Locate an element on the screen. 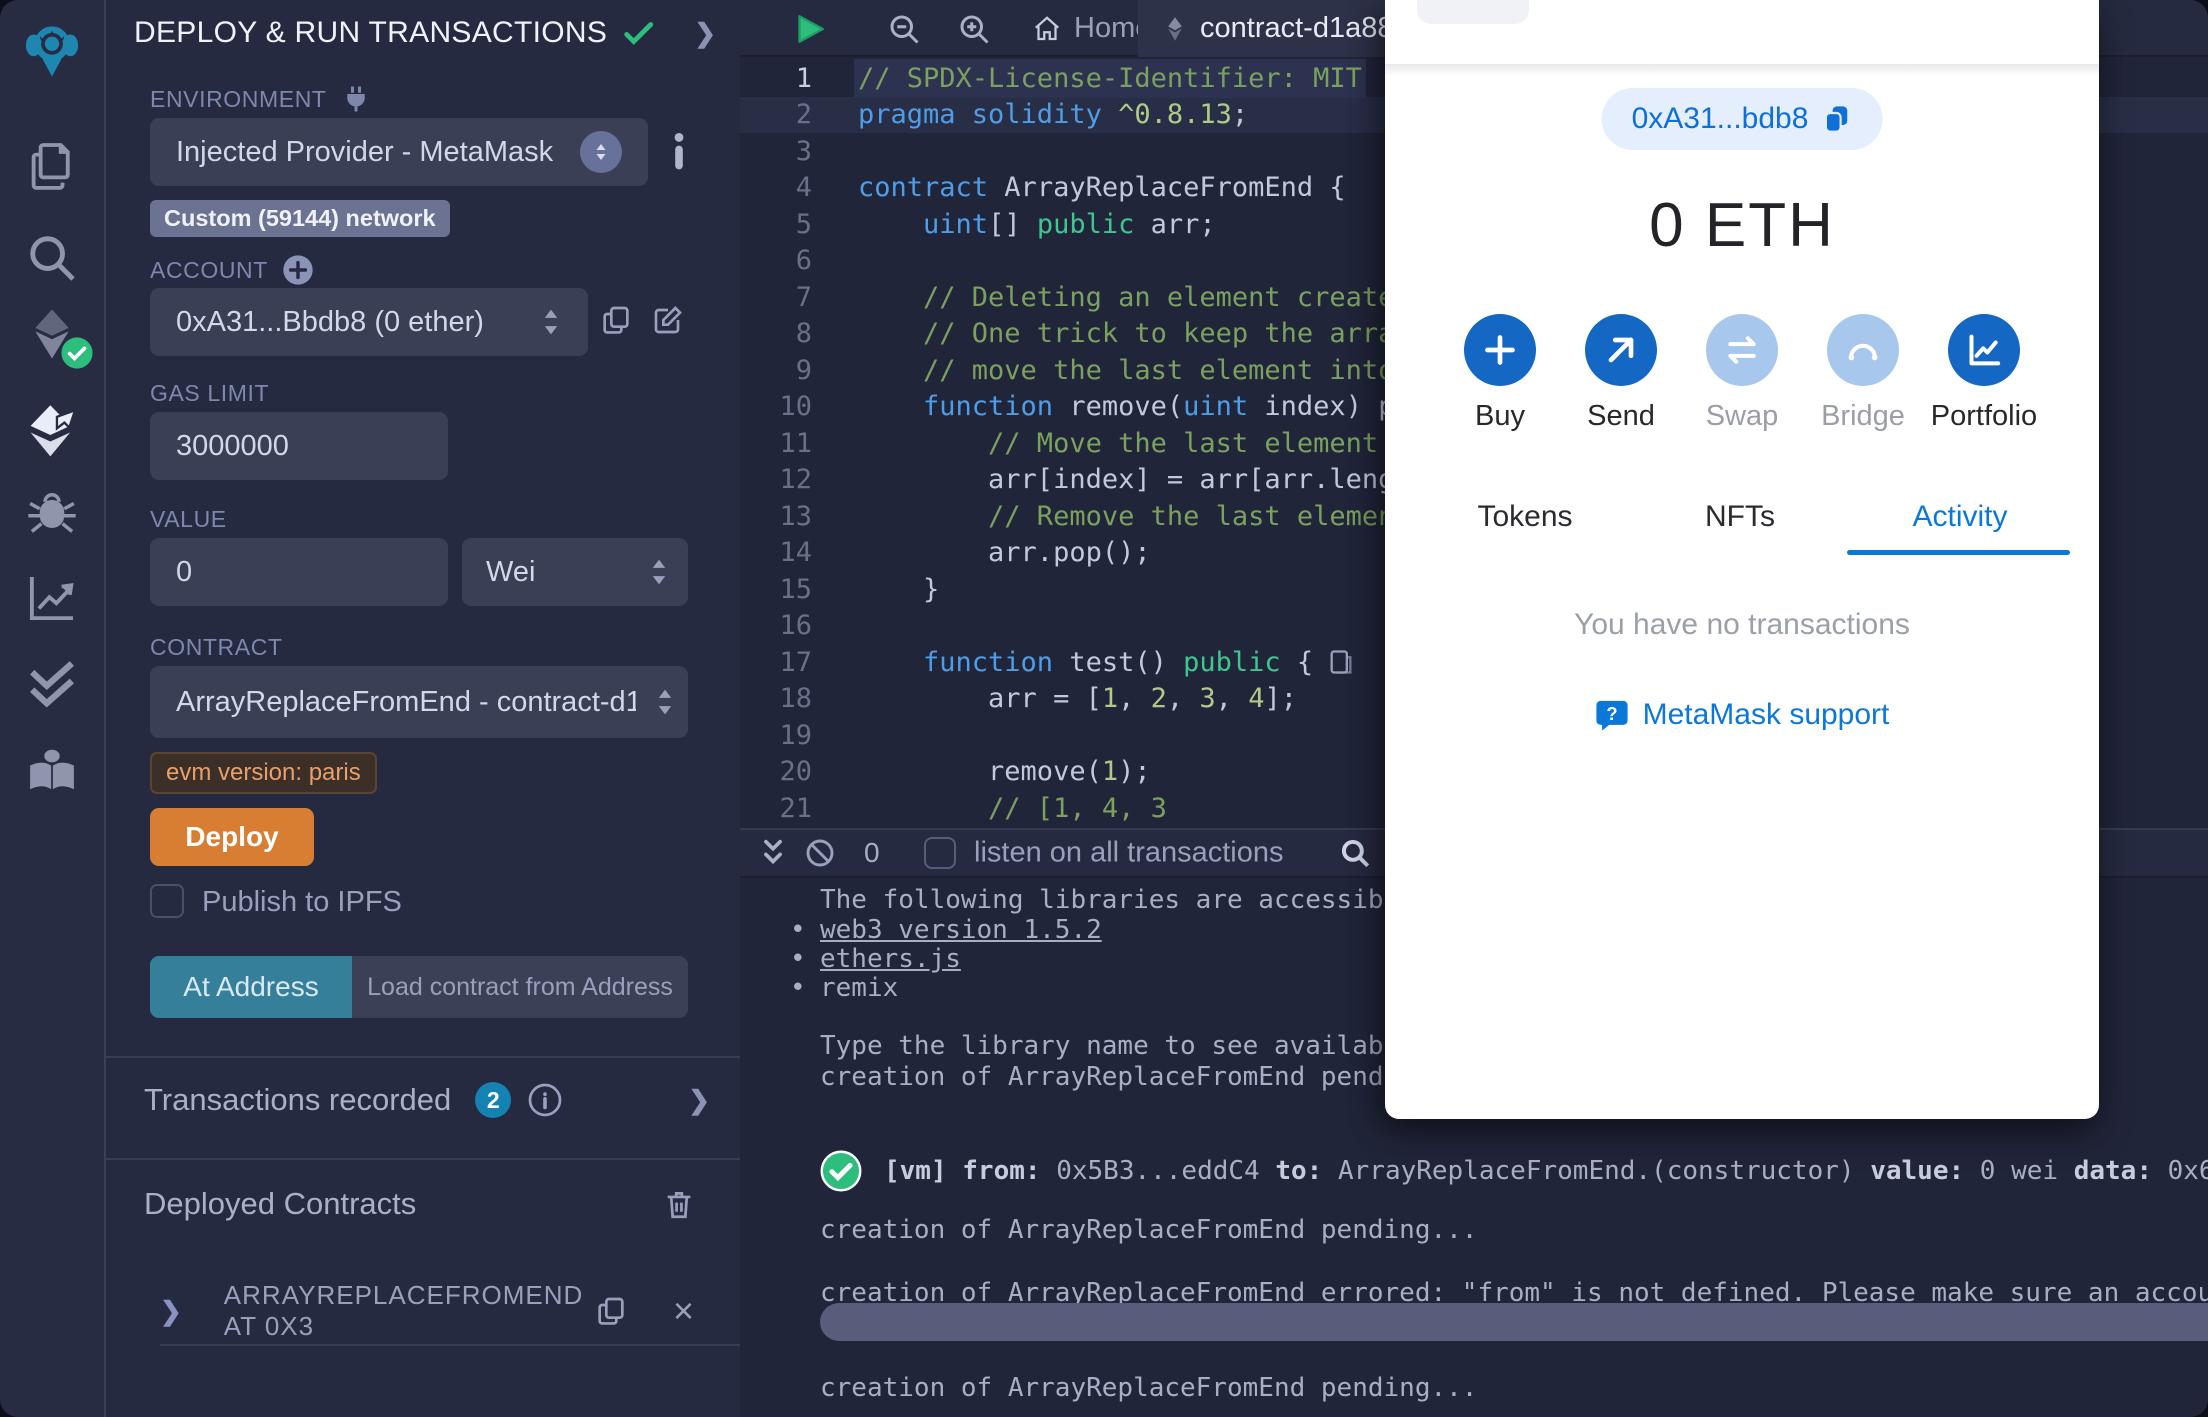 The height and width of the screenshot is (1417, 2208). listen-transactions-label: listen on all transactions is located at coordinates (1129, 853).